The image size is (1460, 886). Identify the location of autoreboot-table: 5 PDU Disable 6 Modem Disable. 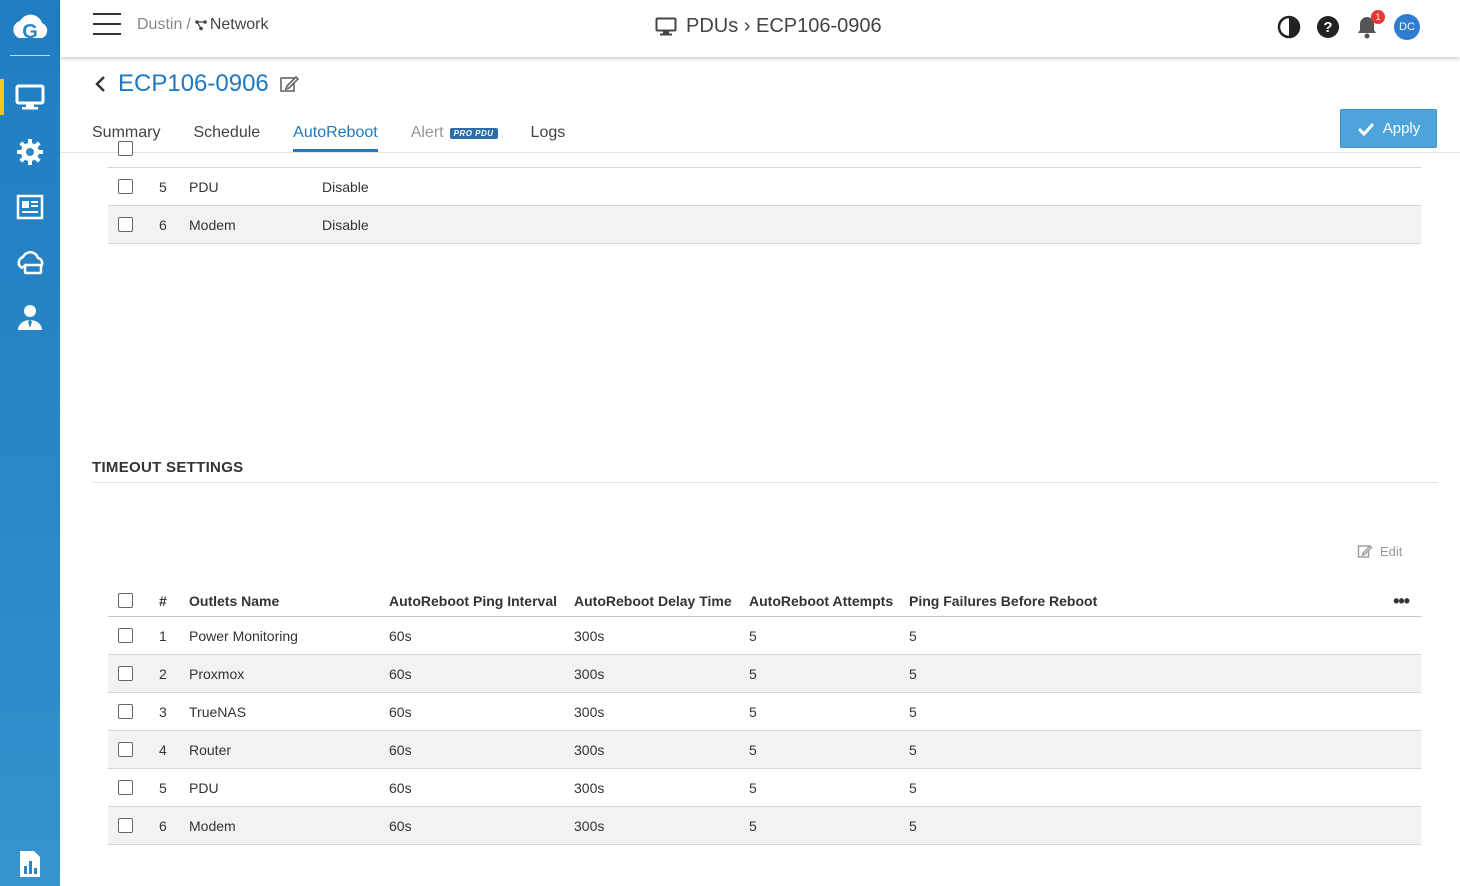
(764, 192).